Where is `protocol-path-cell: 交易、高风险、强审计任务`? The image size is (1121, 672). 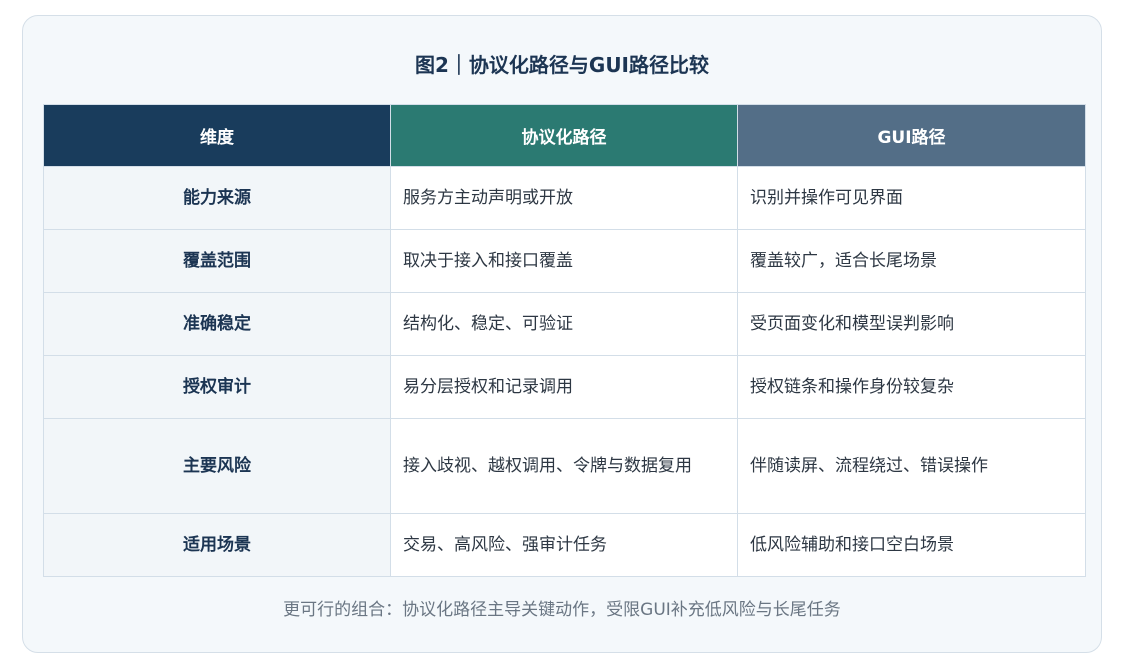 protocol-path-cell: 交易、高风险、强审计任务 is located at coordinates (564, 545).